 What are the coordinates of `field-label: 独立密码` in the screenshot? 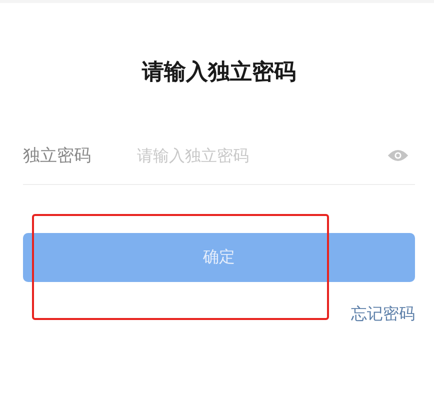 It's located at (57, 156).